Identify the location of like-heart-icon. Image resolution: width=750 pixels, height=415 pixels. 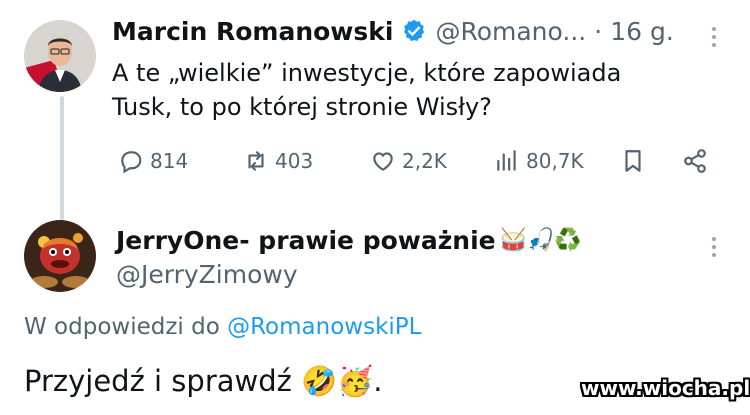
(383, 161).